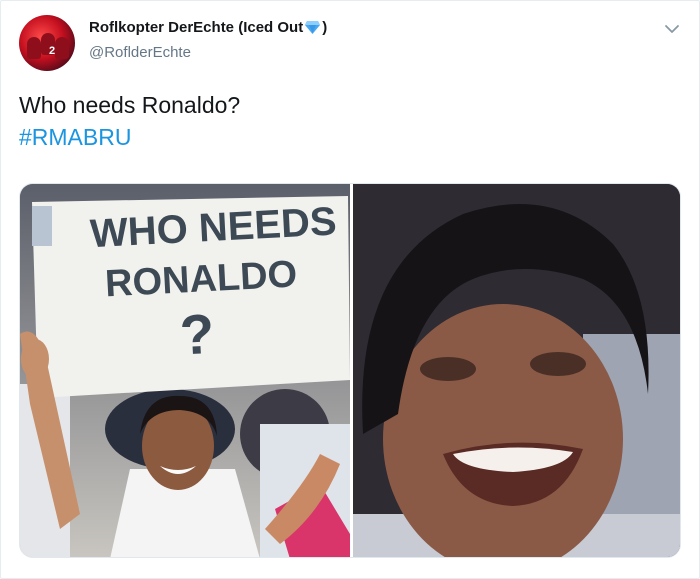 Image resolution: width=700 pixels, height=579 pixels. What do you see at coordinates (313, 27) in the screenshot?
I see `diamond-icon` at bounding box center [313, 27].